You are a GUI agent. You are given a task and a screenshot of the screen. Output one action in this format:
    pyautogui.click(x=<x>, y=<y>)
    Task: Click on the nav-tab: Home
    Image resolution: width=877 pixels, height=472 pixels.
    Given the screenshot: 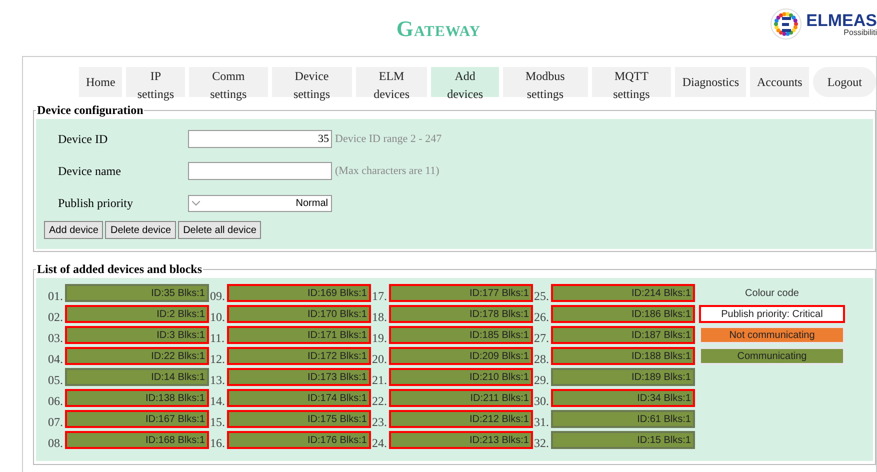 What is the action you would take?
    pyautogui.click(x=100, y=82)
    